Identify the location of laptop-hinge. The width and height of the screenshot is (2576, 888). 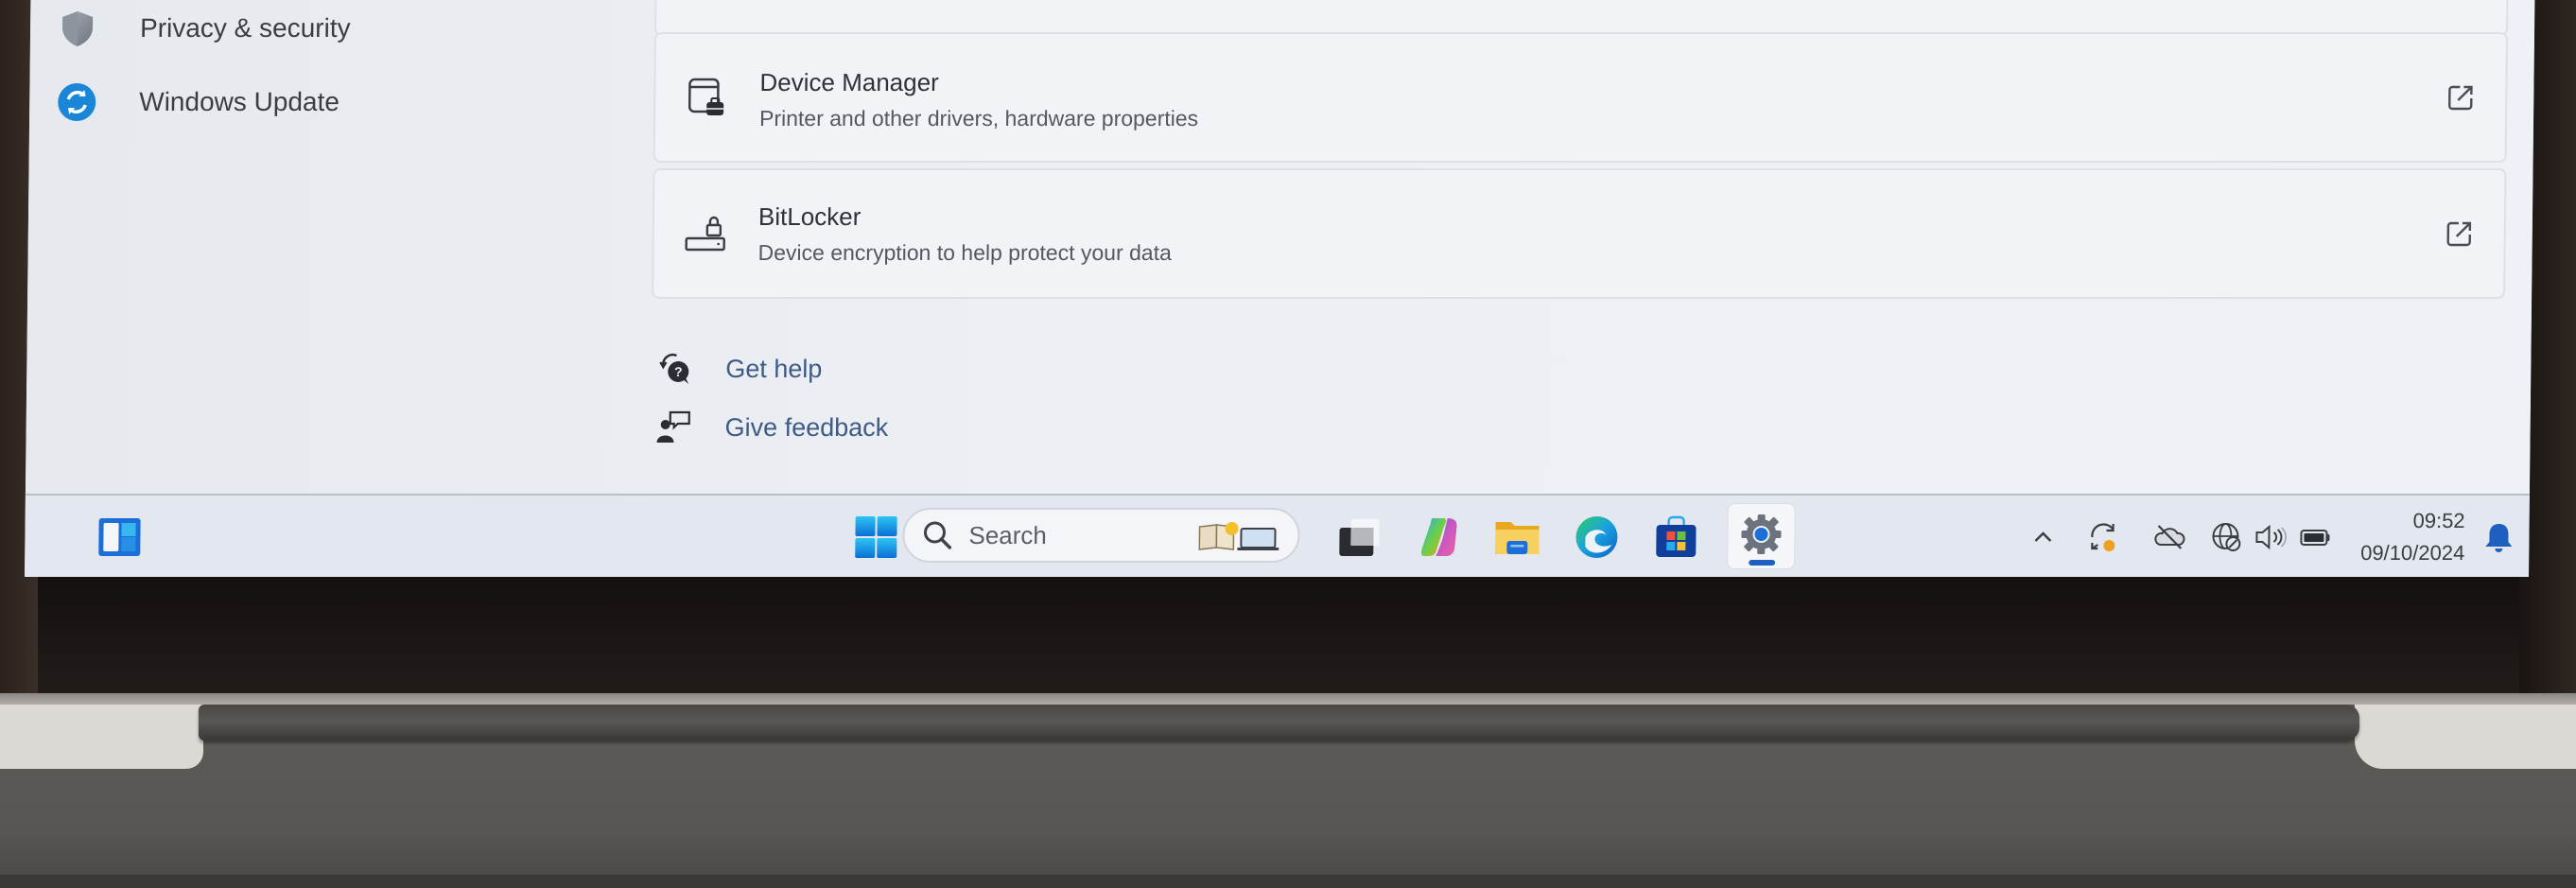
(1279, 722).